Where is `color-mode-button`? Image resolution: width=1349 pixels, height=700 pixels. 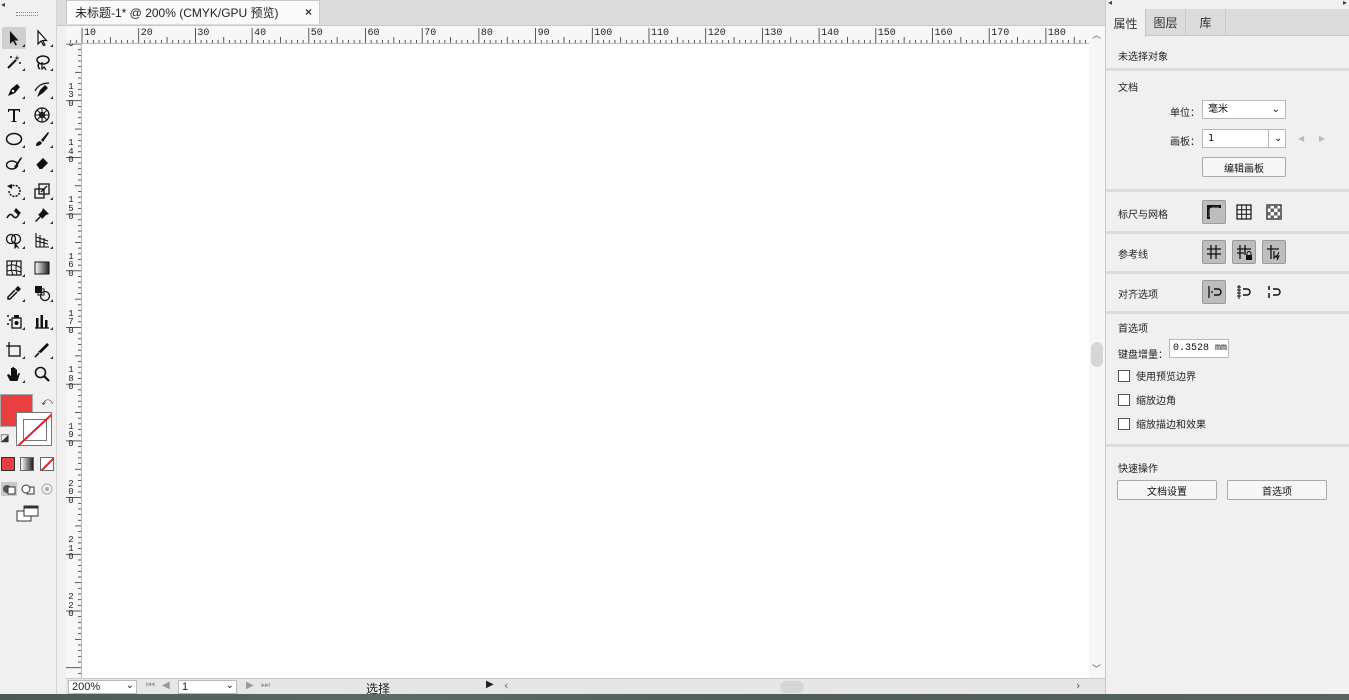 color-mode-button is located at coordinates (8, 464).